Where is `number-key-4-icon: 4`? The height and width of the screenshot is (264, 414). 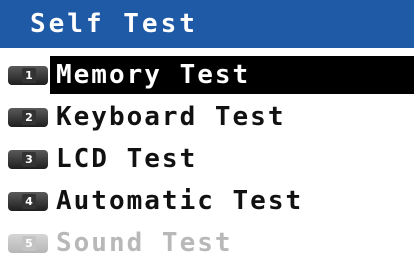 number-key-4-icon: 4 is located at coordinates (28, 201).